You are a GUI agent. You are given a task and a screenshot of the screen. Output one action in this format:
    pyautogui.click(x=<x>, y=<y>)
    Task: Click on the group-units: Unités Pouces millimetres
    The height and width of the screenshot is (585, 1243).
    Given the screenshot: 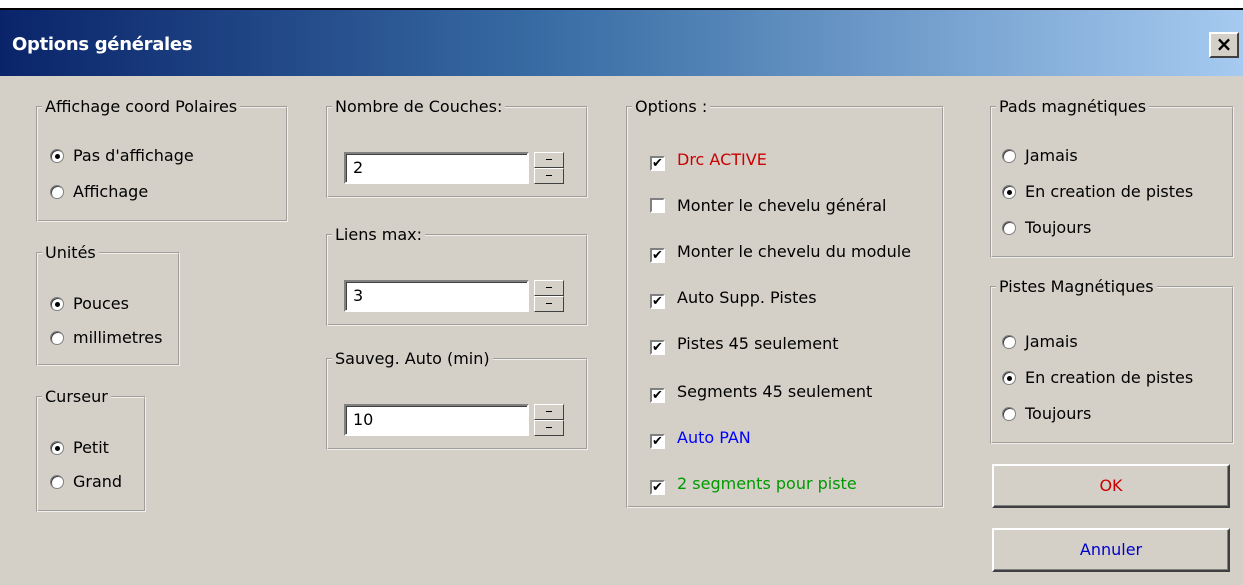 What is the action you would take?
    pyautogui.click(x=108, y=305)
    